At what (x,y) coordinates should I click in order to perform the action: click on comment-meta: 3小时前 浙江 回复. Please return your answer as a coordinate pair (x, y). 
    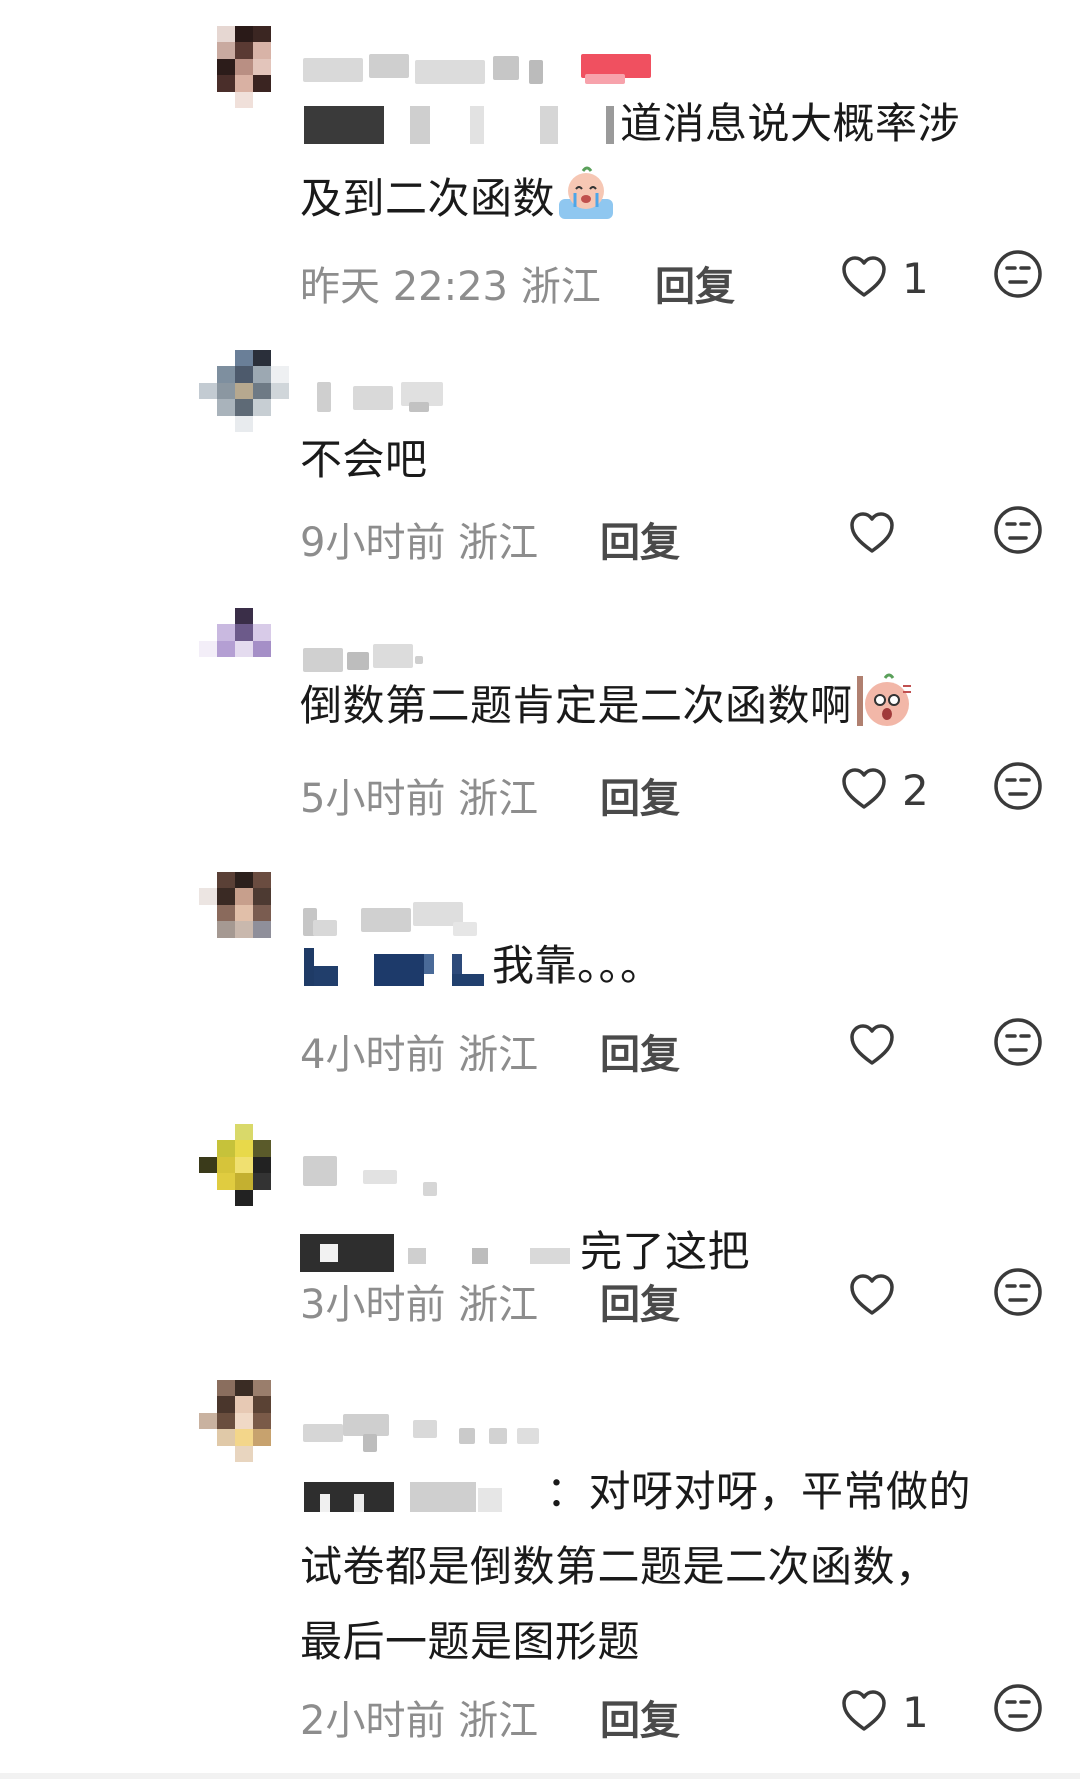
    Looking at the image, I should click on (680, 1297).